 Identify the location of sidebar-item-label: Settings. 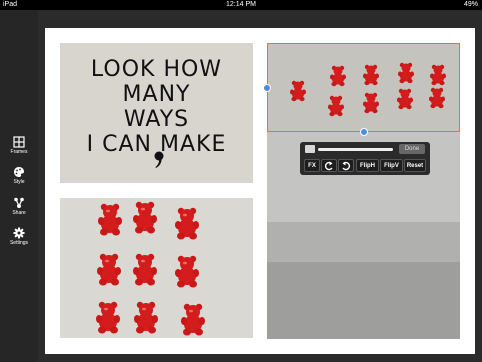
(19, 243).